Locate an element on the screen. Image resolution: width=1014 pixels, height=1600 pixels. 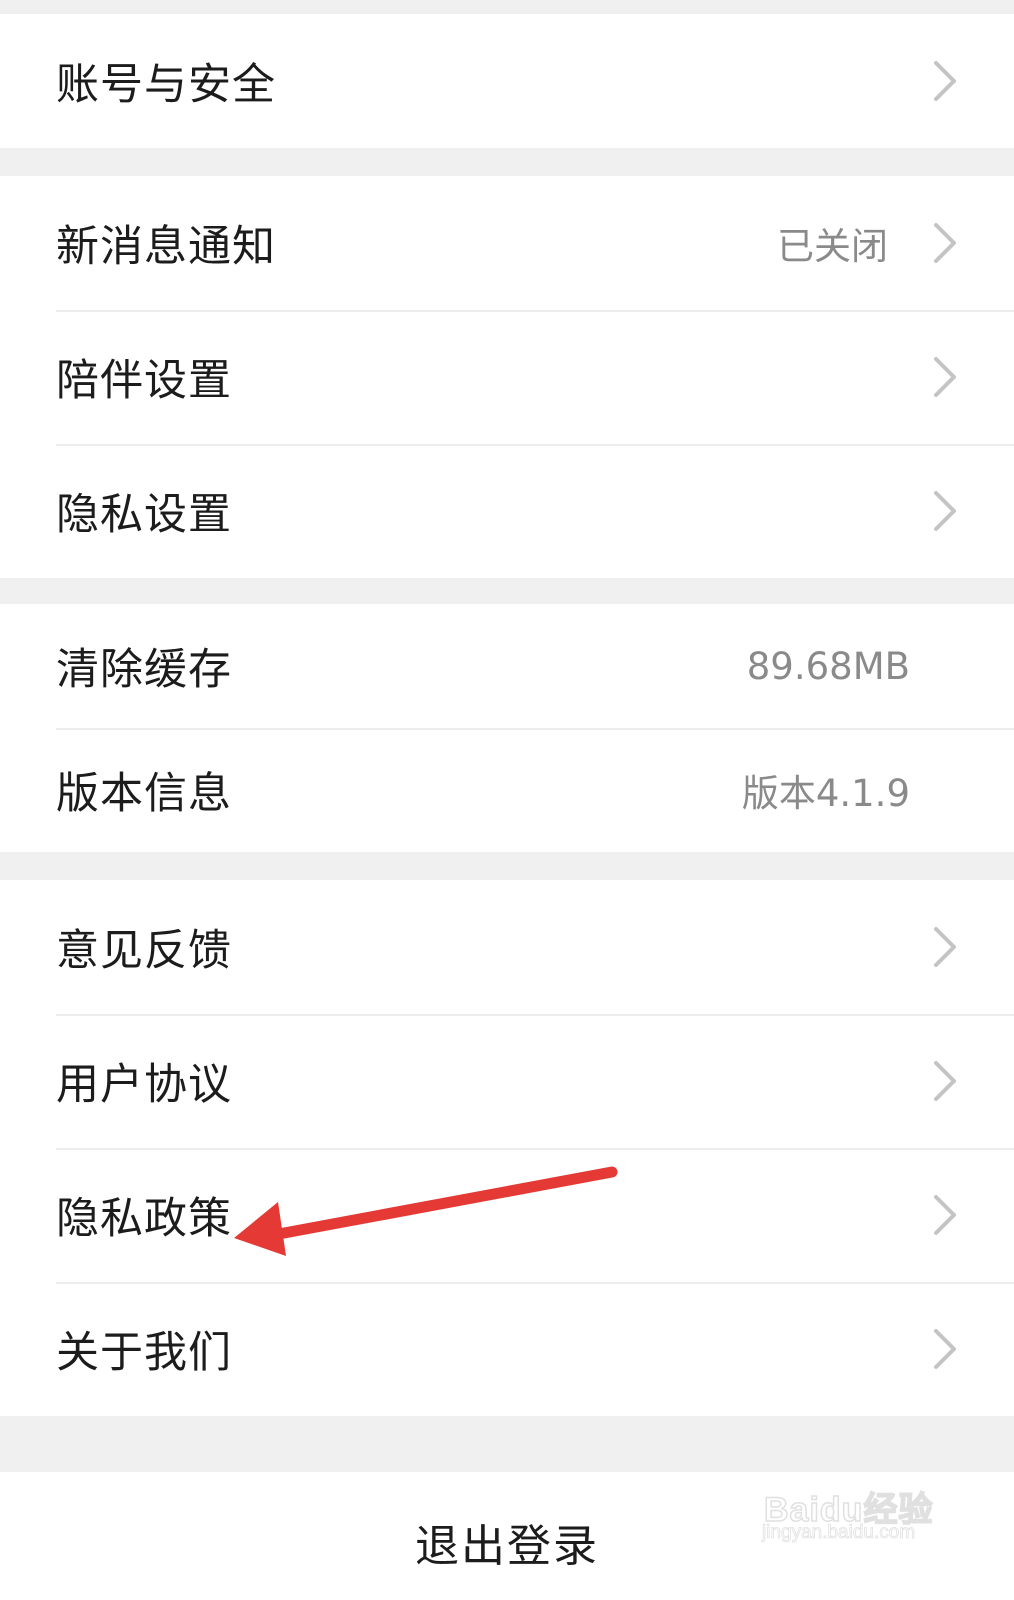
settings-item-label: 账号与安全 is located at coordinates (166, 85).